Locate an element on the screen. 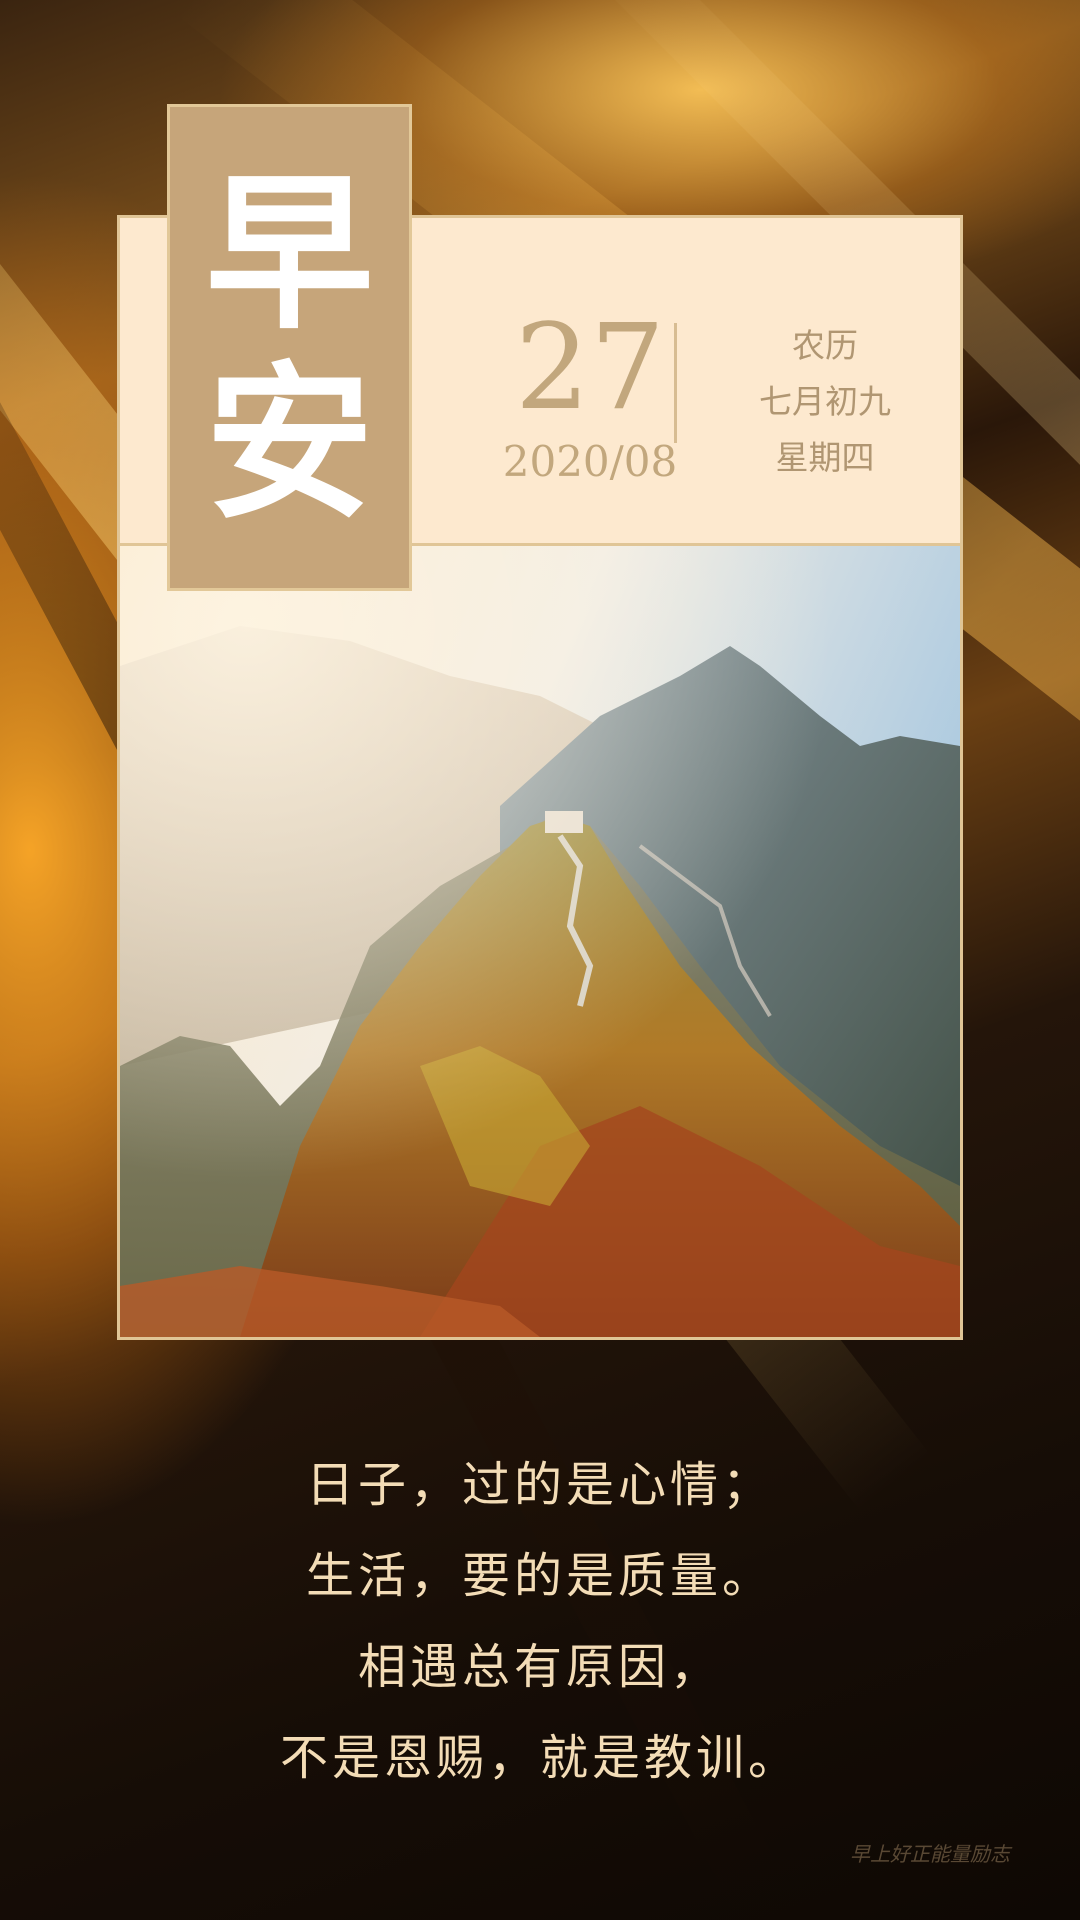 The image size is (1080, 1920). lunar-info: 农历 七月初九 星期四 is located at coordinates (825, 402).